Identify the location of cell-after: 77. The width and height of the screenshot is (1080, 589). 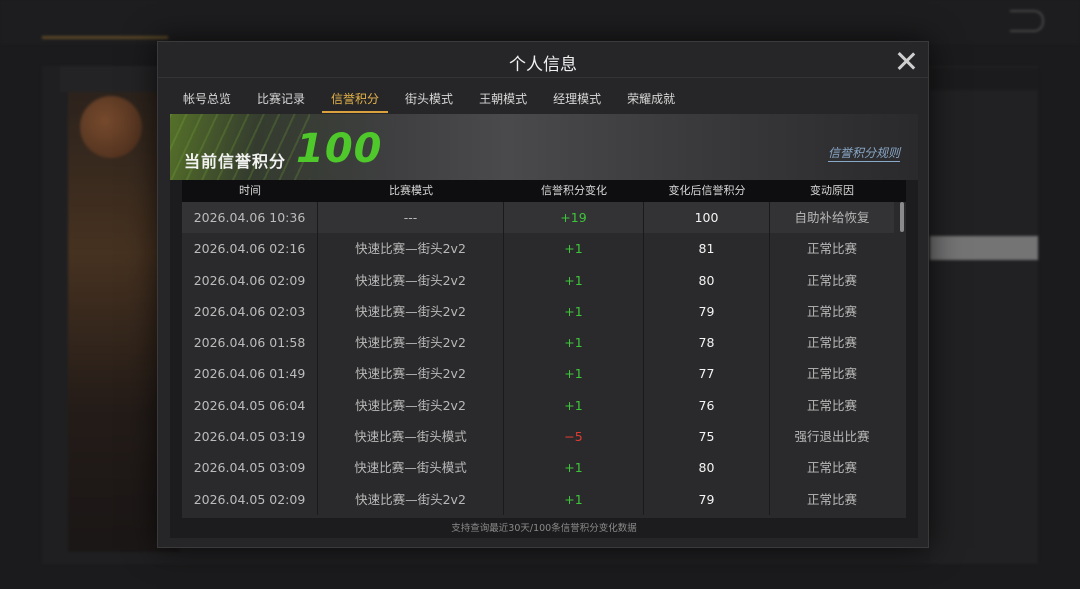
(707, 374).